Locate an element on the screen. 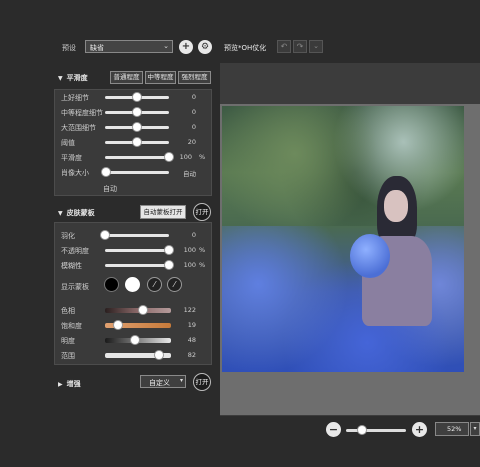 The height and width of the screenshot is (467, 480). zoom-value: 52% is located at coordinates (454, 429).